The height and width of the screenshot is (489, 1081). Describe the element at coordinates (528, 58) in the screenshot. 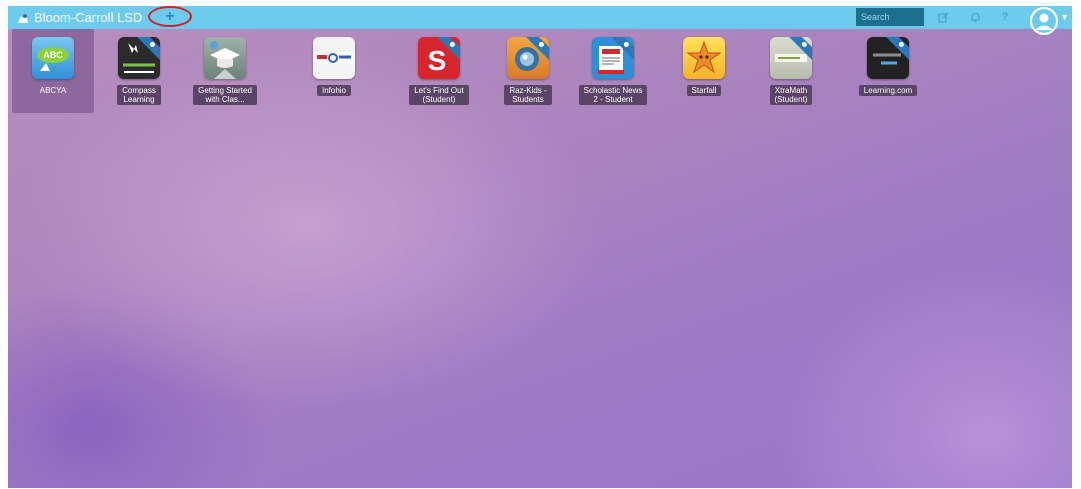

I see `raz-kids-icon` at that location.